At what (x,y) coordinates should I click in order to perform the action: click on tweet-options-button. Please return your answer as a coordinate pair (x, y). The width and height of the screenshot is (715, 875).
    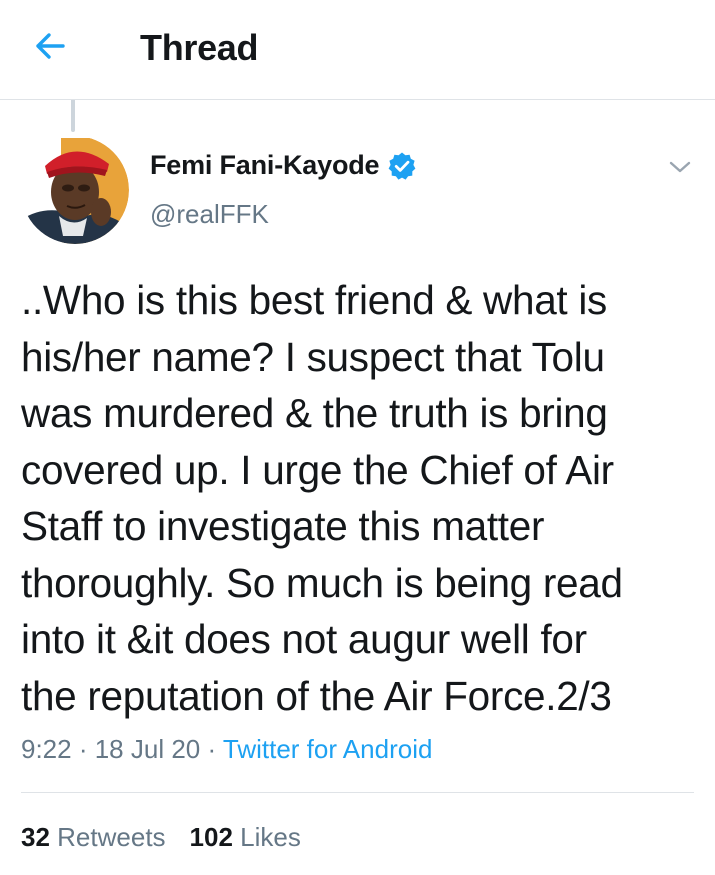
    Looking at the image, I should click on (680, 167).